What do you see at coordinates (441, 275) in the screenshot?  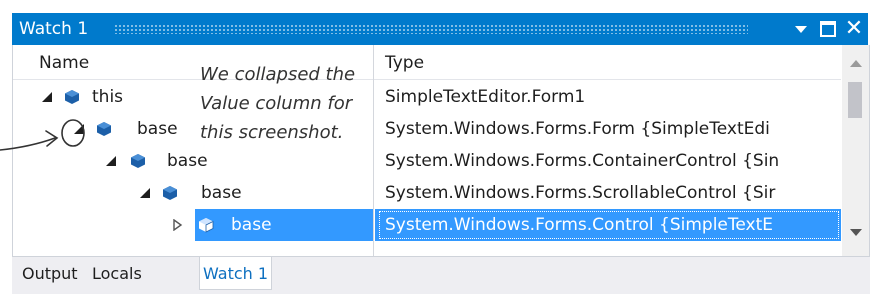 I see `bottom-tab-strip: Output Locals Watch 1` at bounding box center [441, 275].